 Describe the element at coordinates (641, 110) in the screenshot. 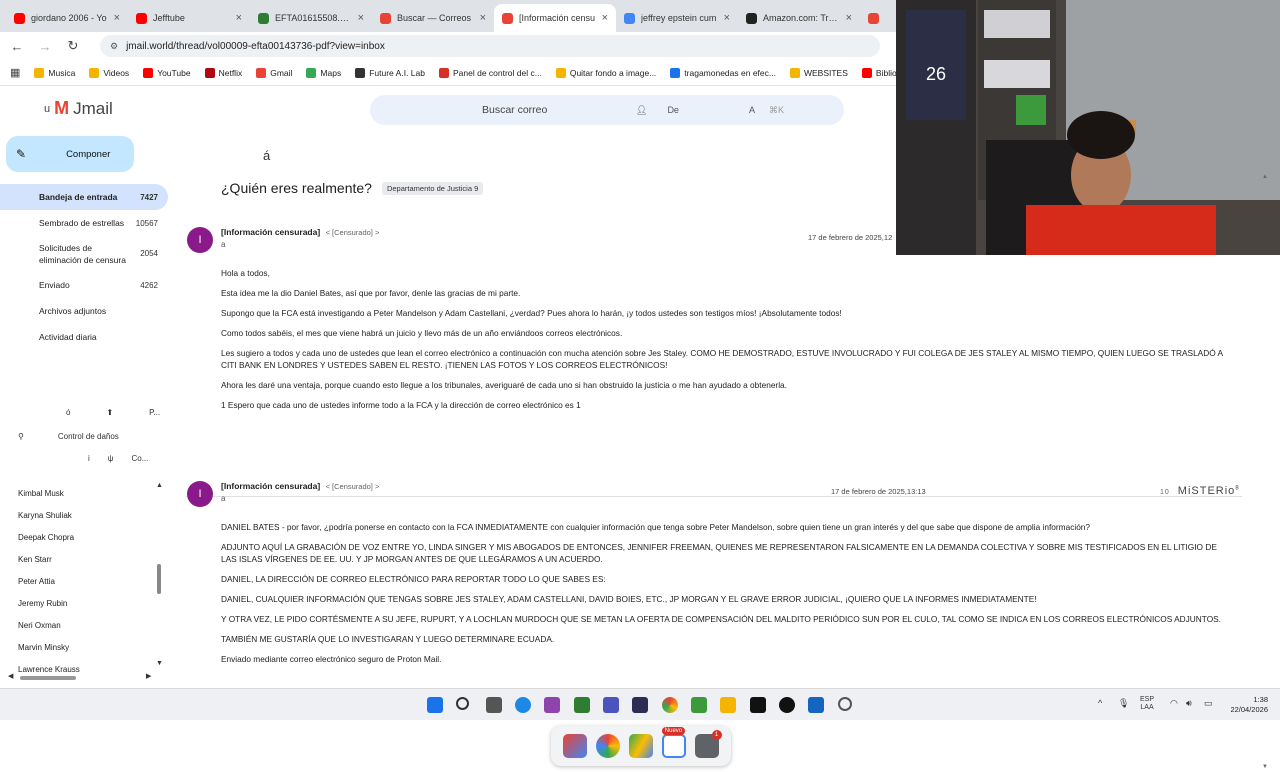

I see `person-icon: 👤︎` at that location.